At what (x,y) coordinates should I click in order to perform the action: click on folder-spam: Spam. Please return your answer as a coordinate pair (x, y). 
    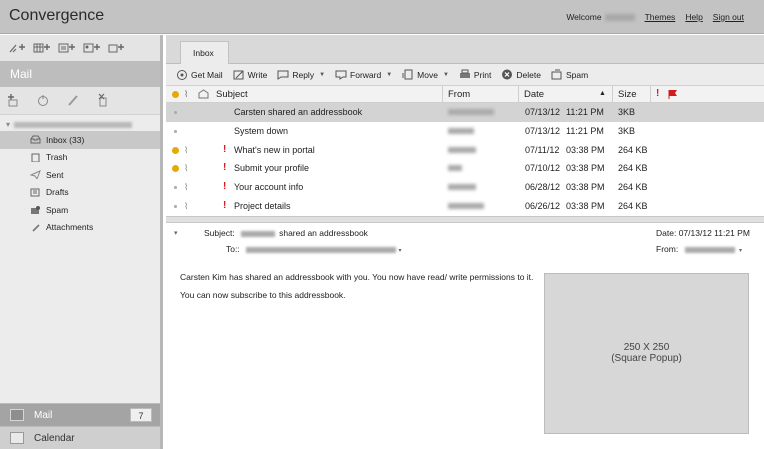
    Looking at the image, I should click on (80, 210).